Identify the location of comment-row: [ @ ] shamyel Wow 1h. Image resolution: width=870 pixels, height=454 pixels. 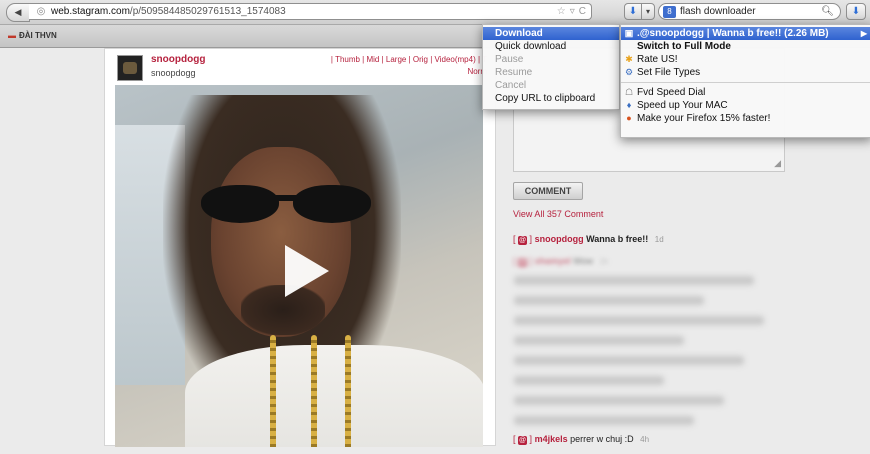
(561, 261).